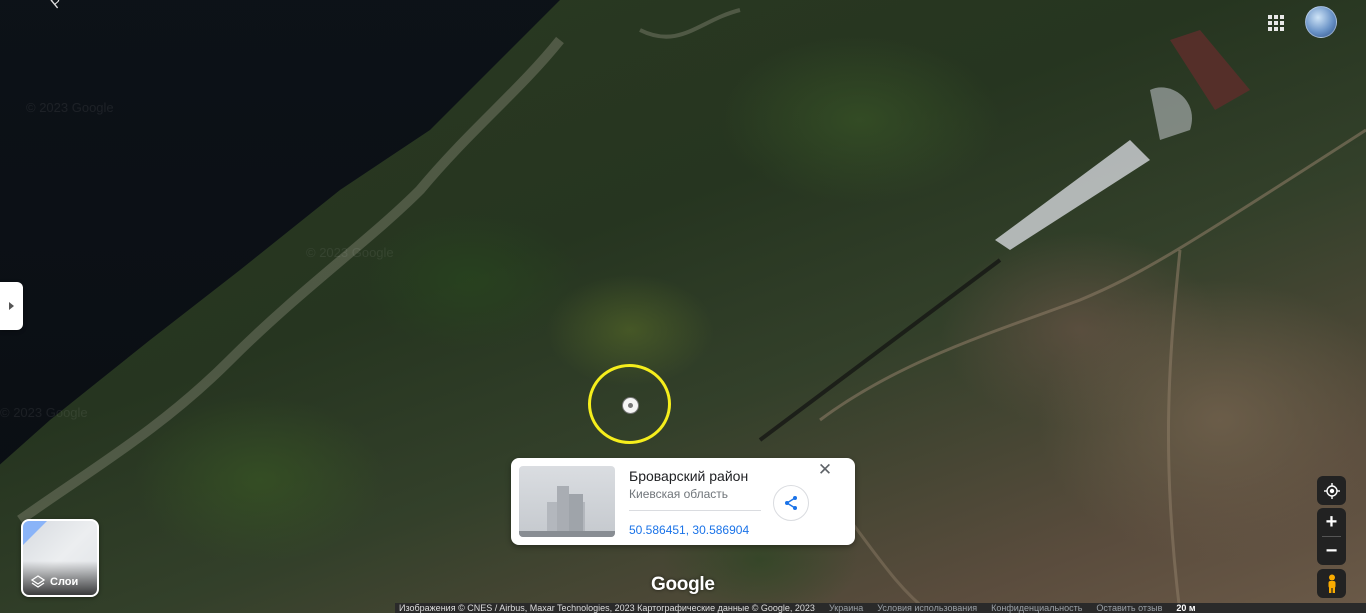 The height and width of the screenshot is (613, 1366). I want to click on close-icon: ✕, so click(825, 470).